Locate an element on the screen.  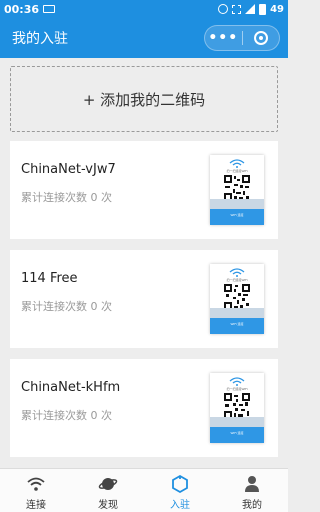
network-icon is located at coordinates (237, 9).